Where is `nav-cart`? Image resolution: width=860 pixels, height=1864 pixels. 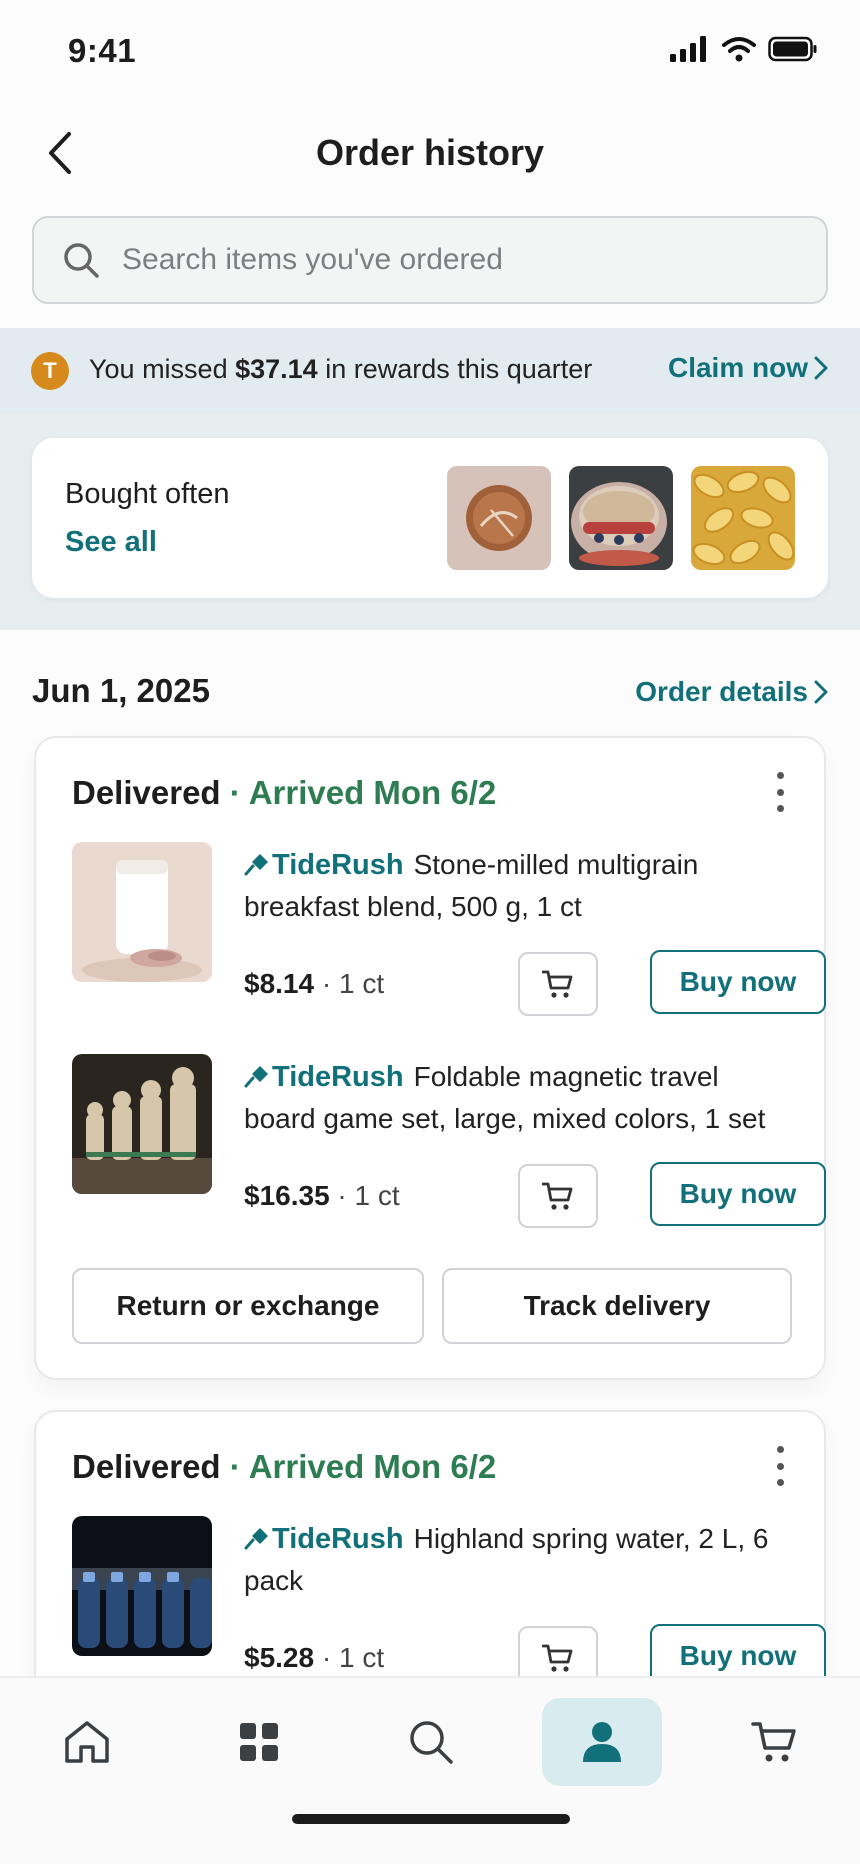 nav-cart is located at coordinates (774, 1742).